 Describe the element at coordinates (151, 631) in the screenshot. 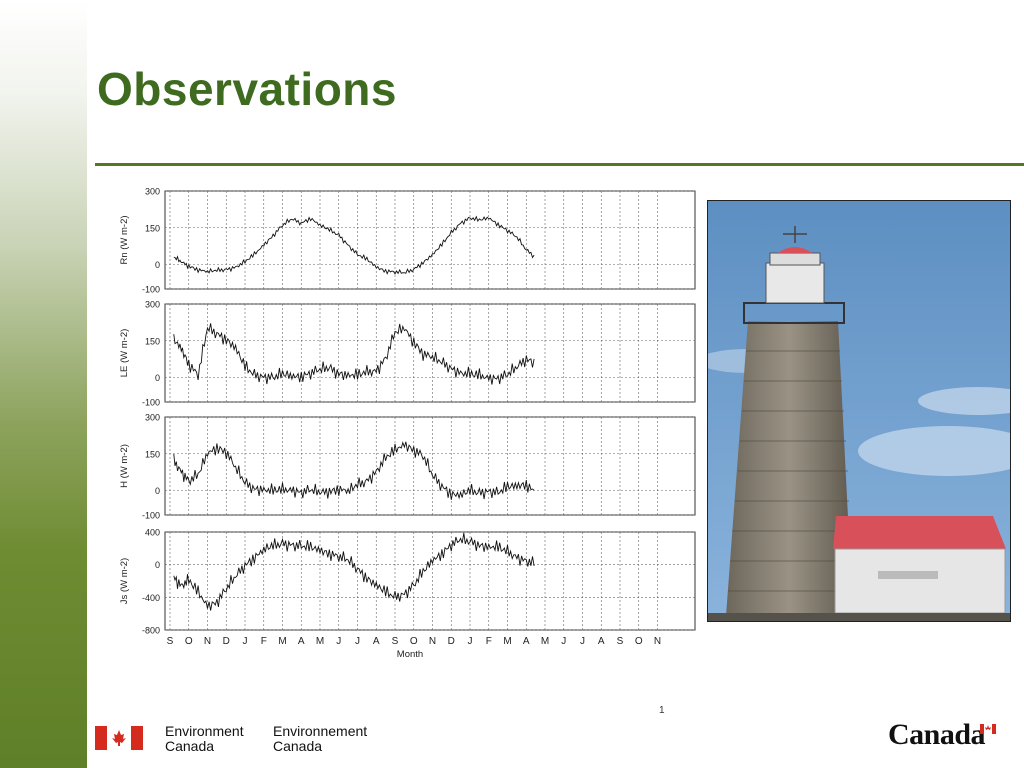

I see `y-tick-label: -800` at that location.